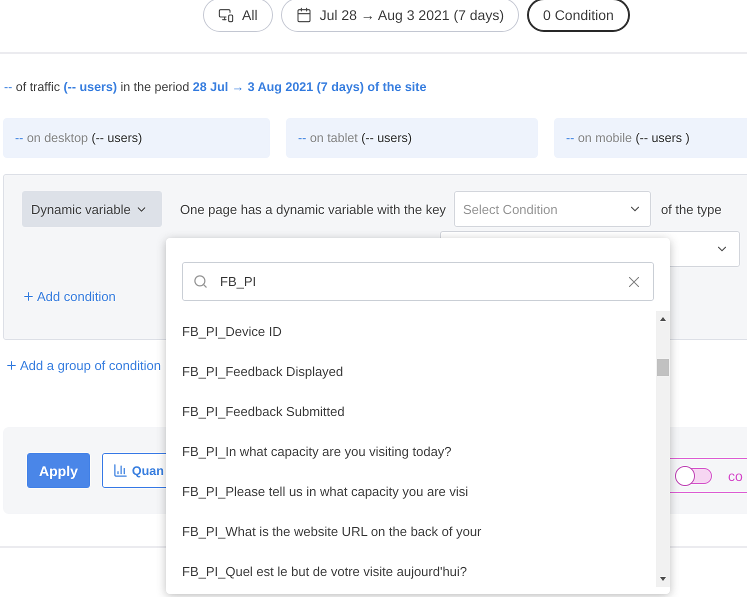 This screenshot has width=747, height=597. What do you see at coordinates (120, 470) in the screenshot?
I see `bar-chart-icon` at bounding box center [120, 470].